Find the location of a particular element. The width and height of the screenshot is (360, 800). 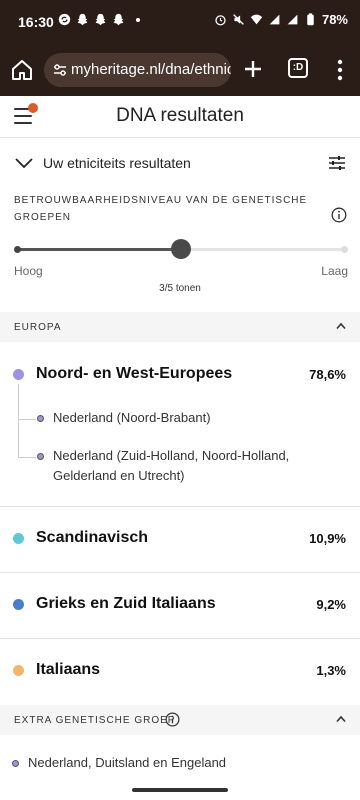

slider-high-label: Hoog is located at coordinates (28, 271).